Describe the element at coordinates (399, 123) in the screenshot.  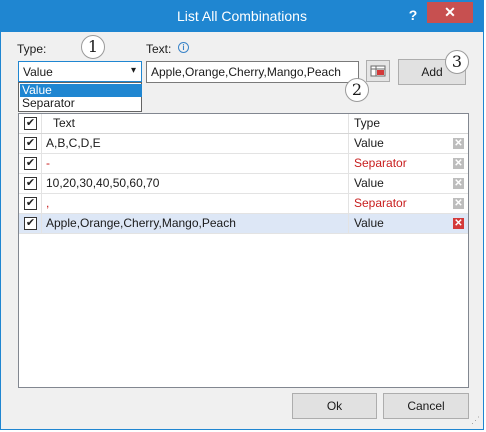
I see `header-type: Type` at that location.